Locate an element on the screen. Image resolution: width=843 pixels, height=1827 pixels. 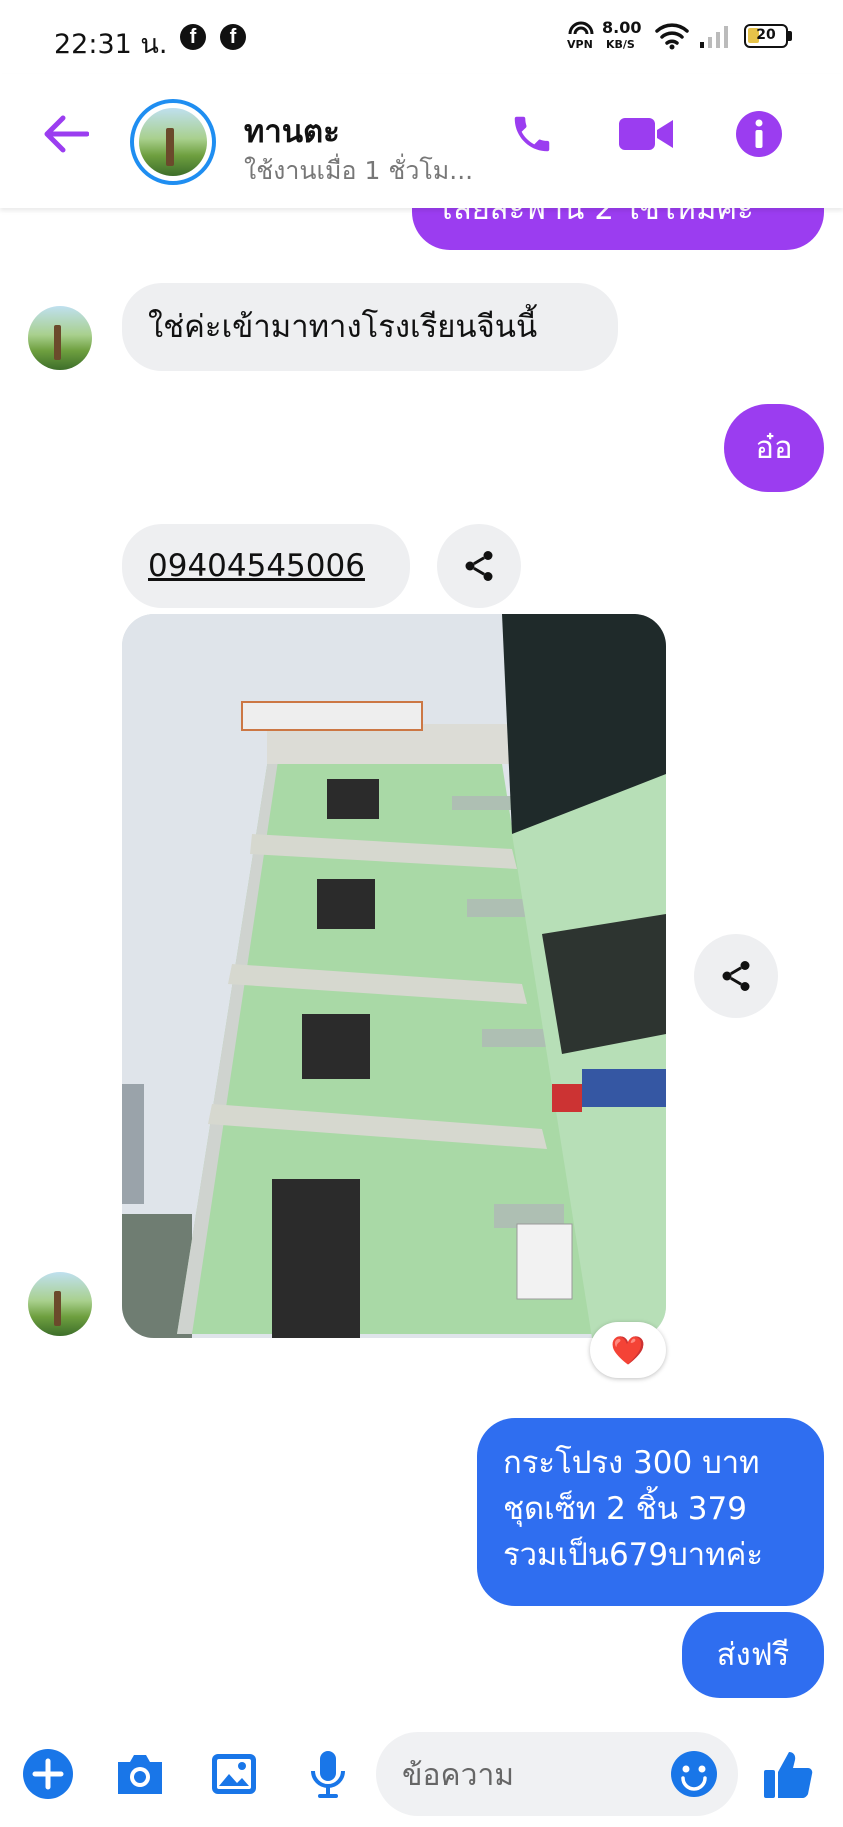
message-input-placeholder: ข้อความ is located at coordinates (458, 1775).